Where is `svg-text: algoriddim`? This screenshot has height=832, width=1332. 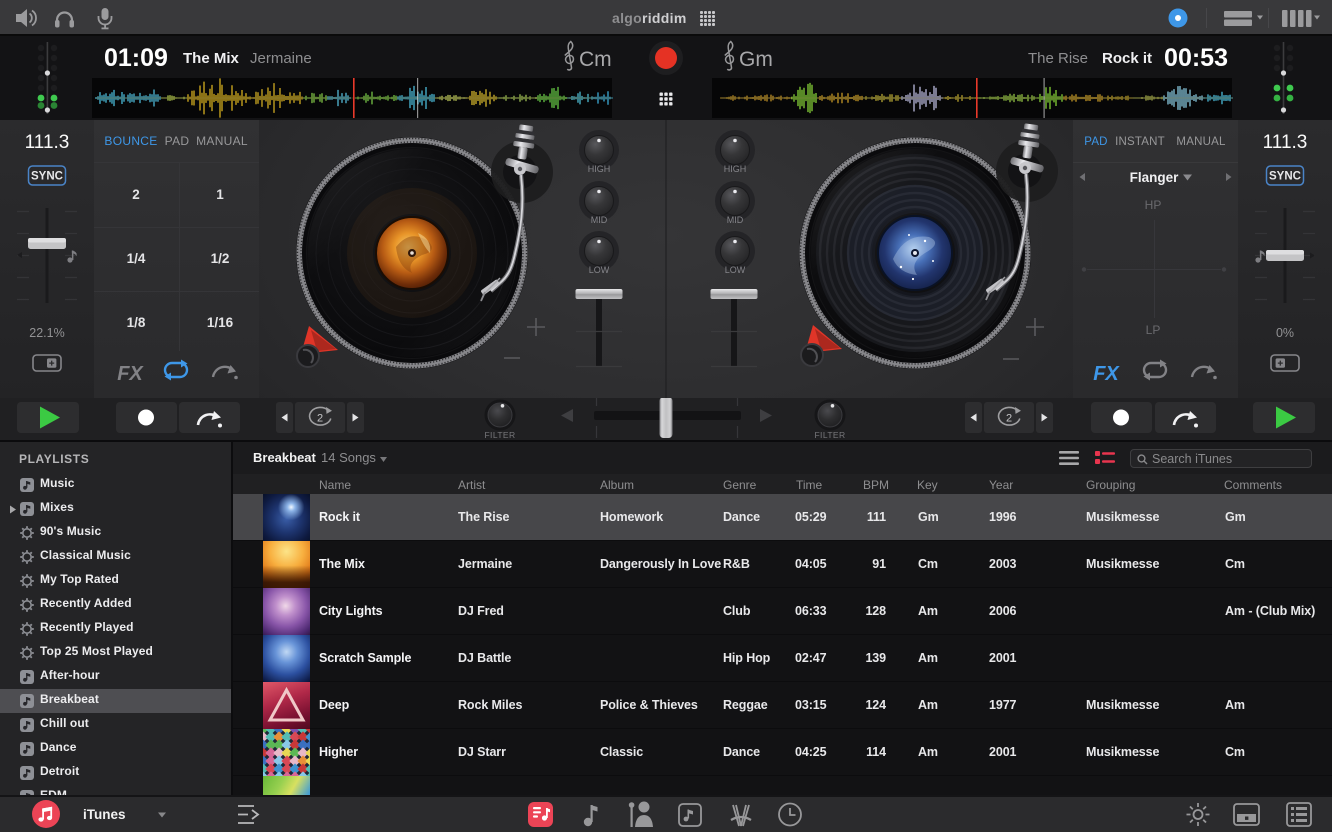
svg-text: algoriddim is located at coordinates (649, 18).